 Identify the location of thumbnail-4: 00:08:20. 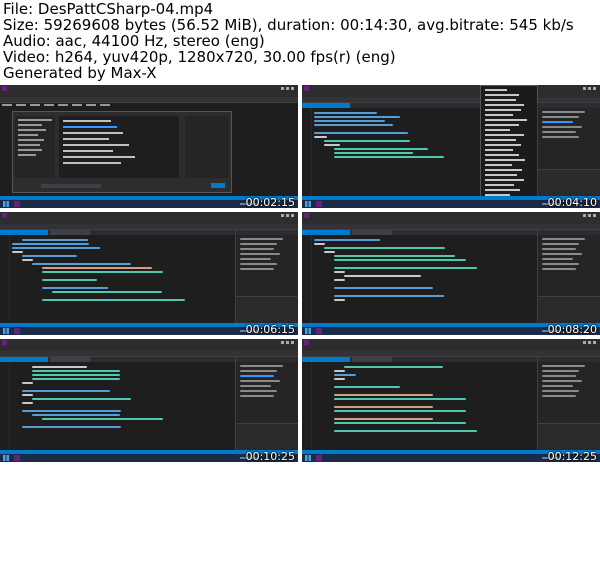
(451, 273).